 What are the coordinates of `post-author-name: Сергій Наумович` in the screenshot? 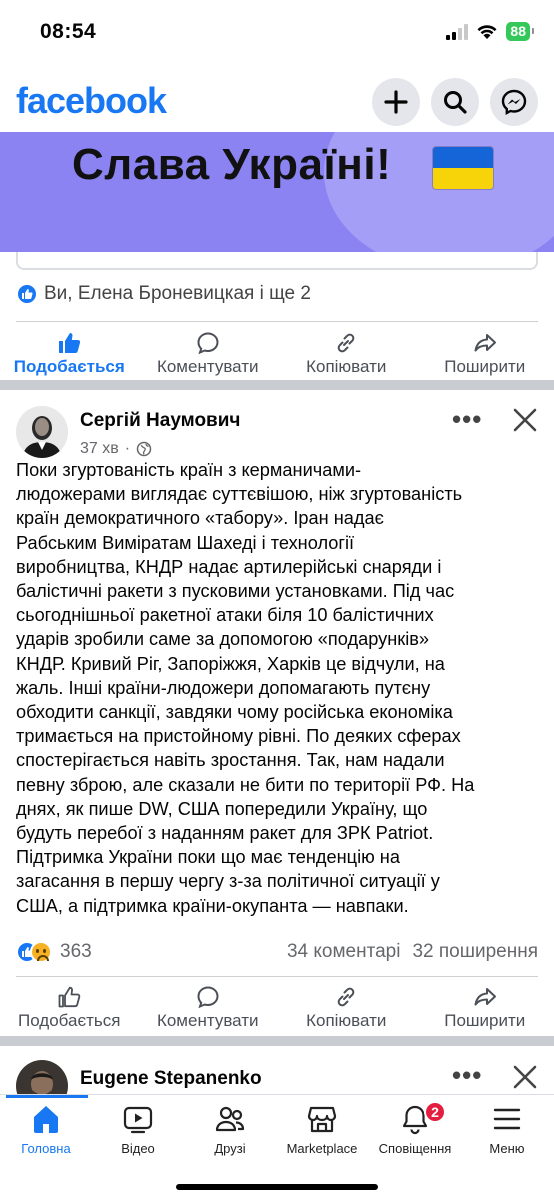 It's located at (160, 421).